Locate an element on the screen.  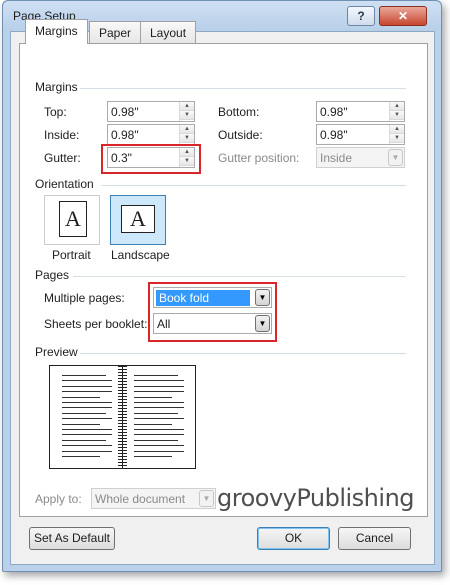
portrait-button: A is located at coordinates (72, 220).